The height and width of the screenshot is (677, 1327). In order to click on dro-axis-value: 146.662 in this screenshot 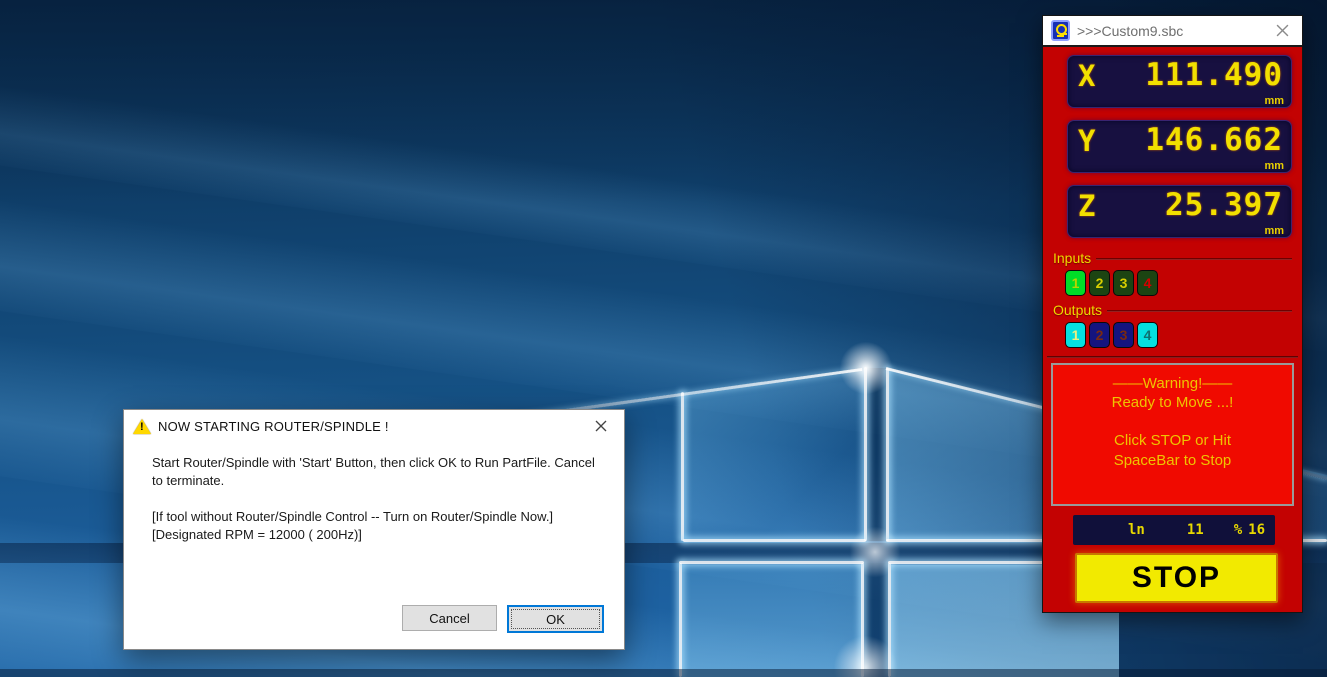, I will do `click(1214, 140)`.